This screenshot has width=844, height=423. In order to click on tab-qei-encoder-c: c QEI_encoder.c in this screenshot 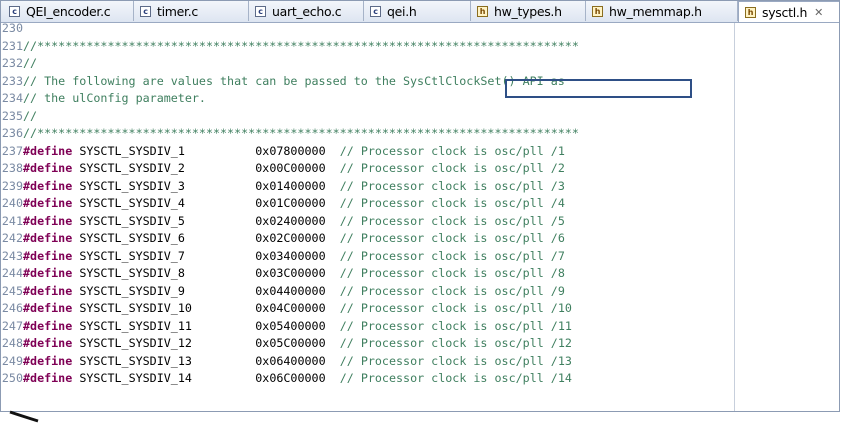, I will do `click(68, 11)`.